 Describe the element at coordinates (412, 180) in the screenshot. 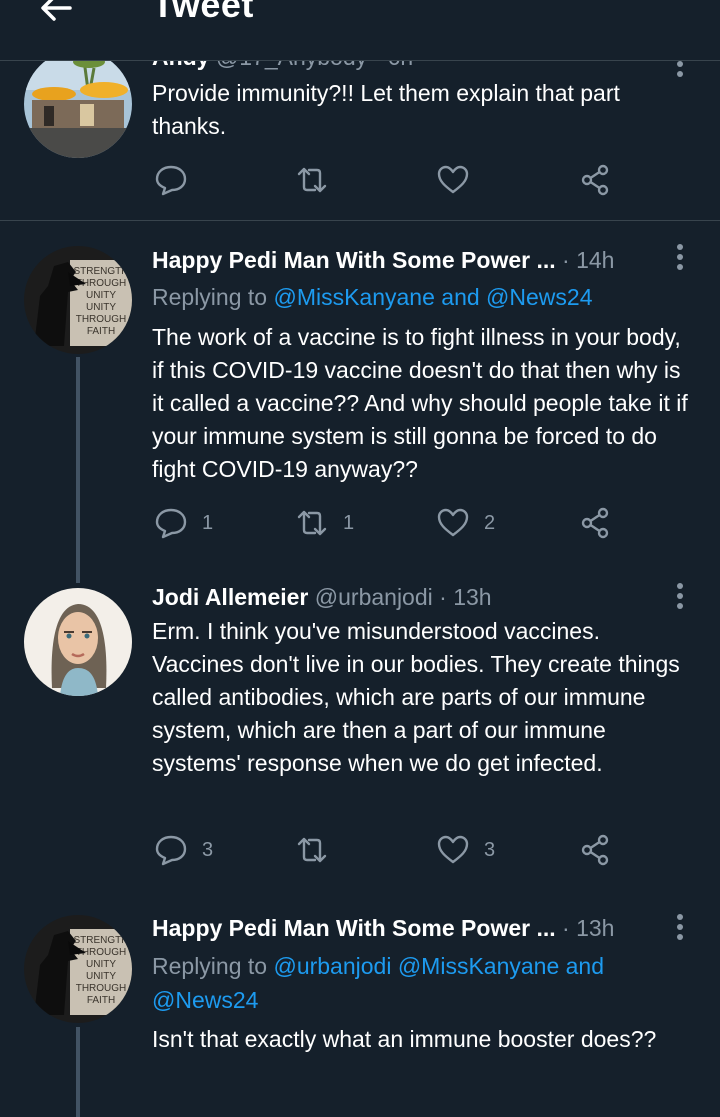

I see `tweet-actions` at that location.